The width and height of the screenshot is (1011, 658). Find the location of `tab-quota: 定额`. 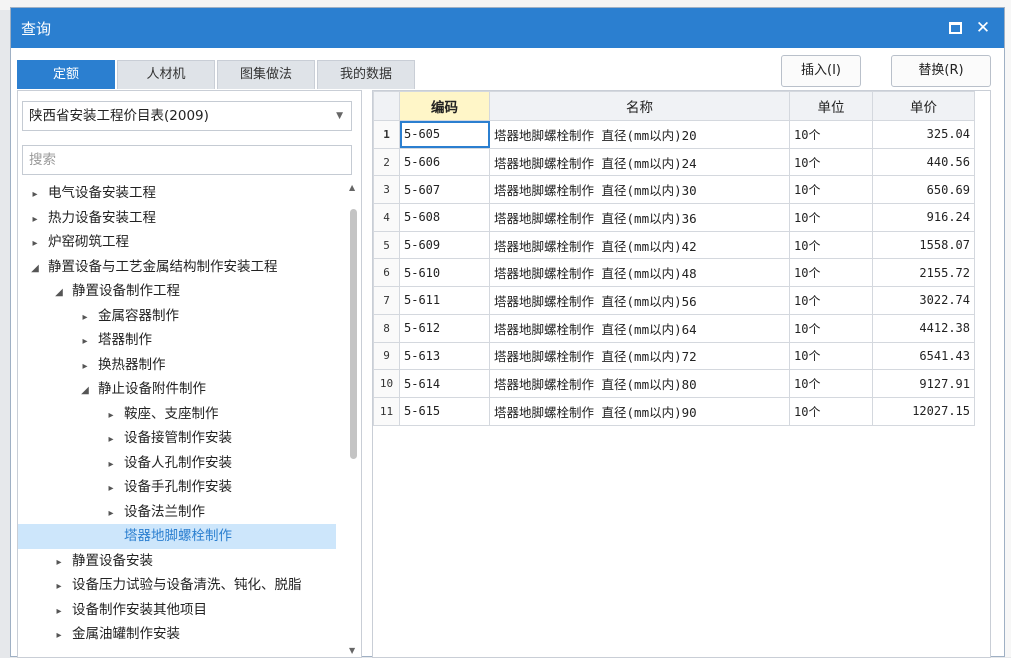

tab-quota: 定额 is located at coordinates (66, 74).